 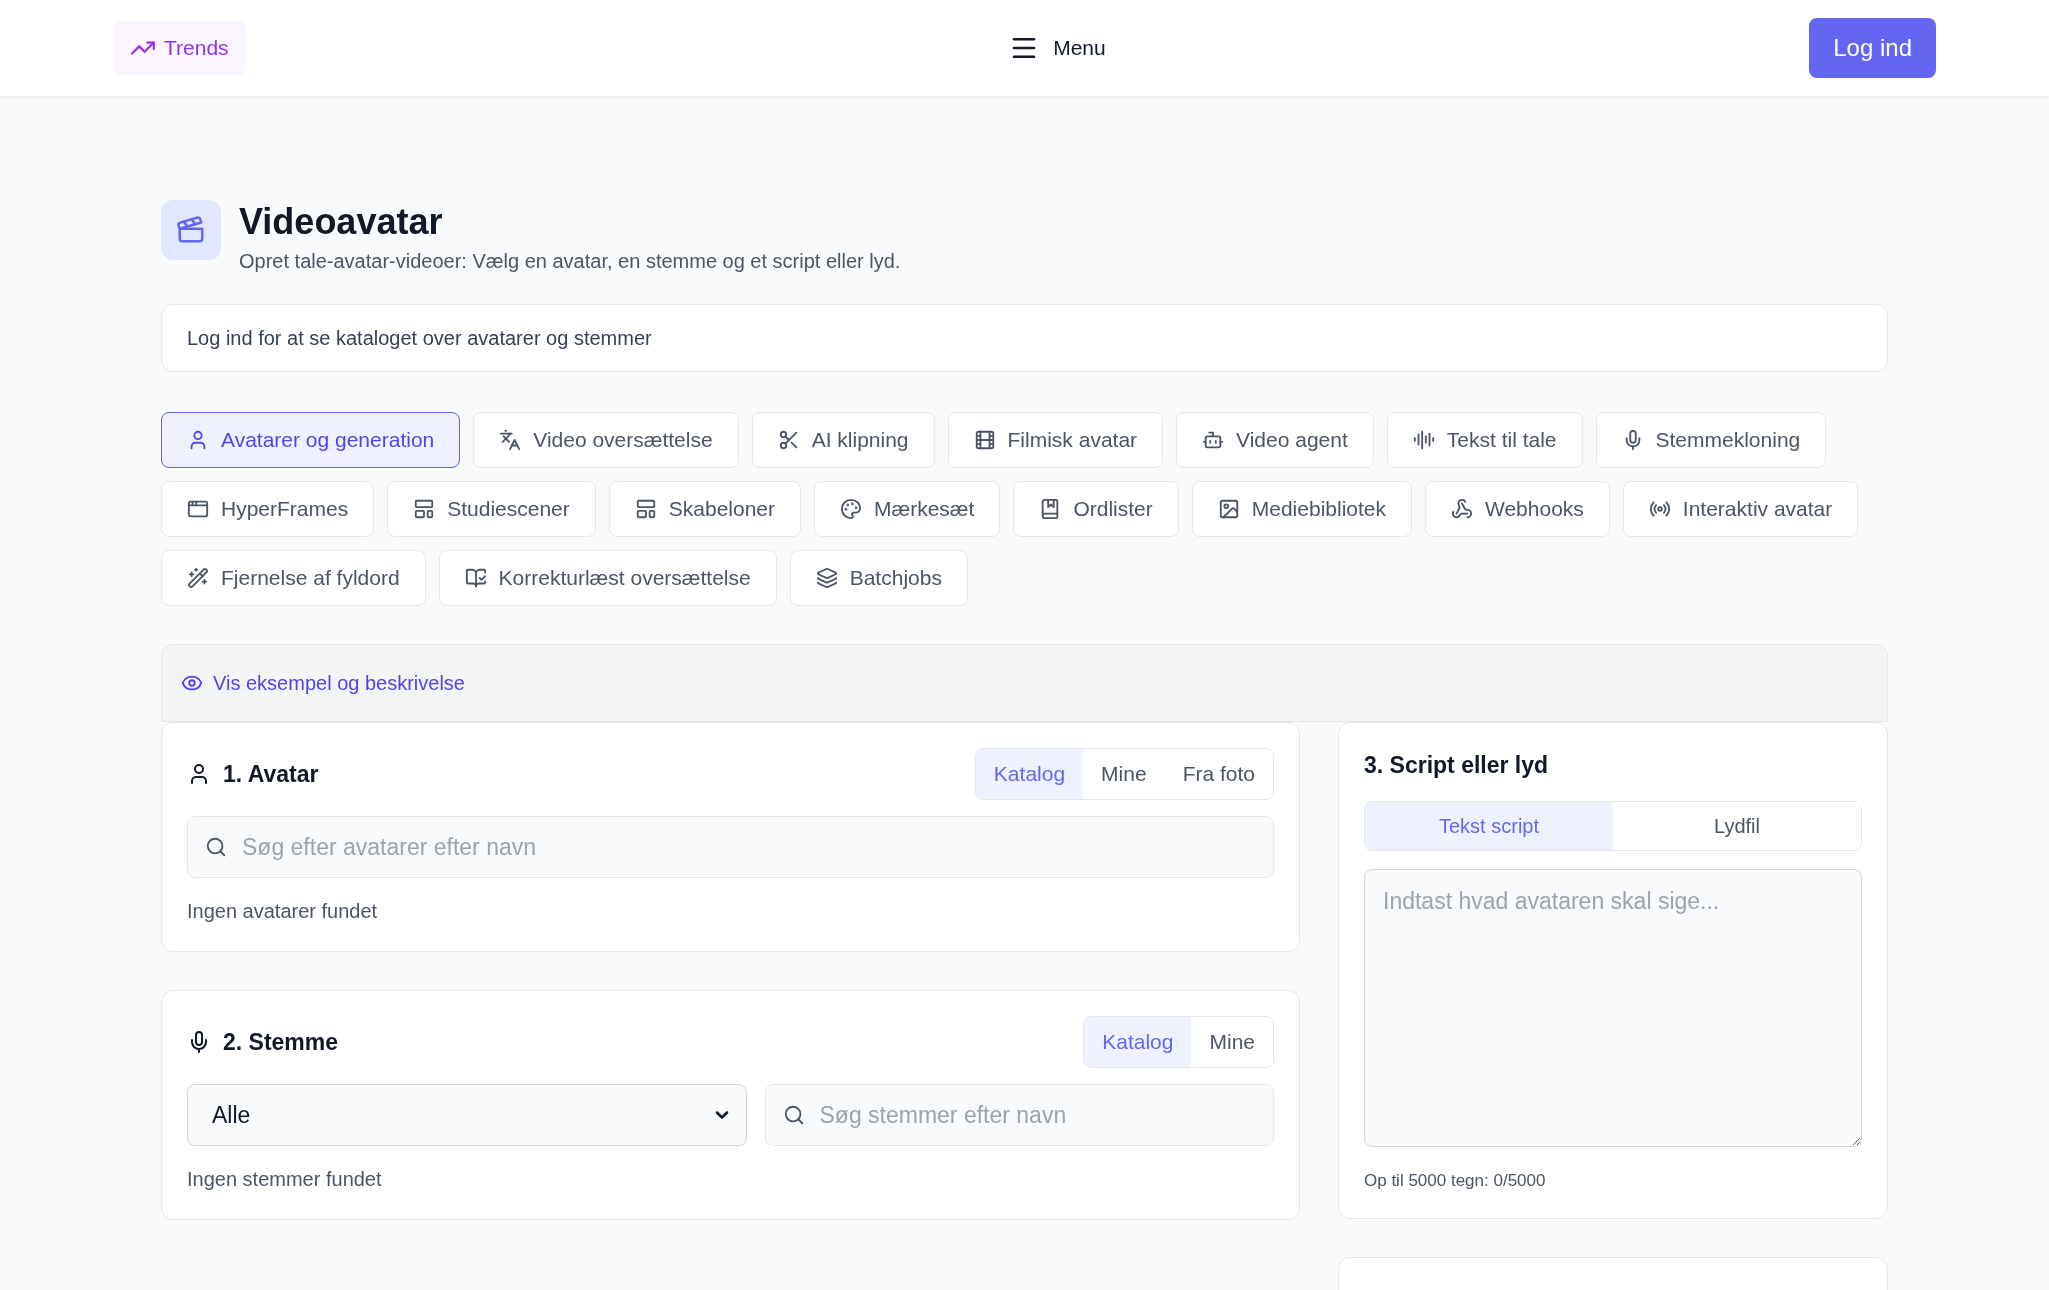 I want to click on feature-tab: Fjernelse af fyldord, so click(x=293, y=578).